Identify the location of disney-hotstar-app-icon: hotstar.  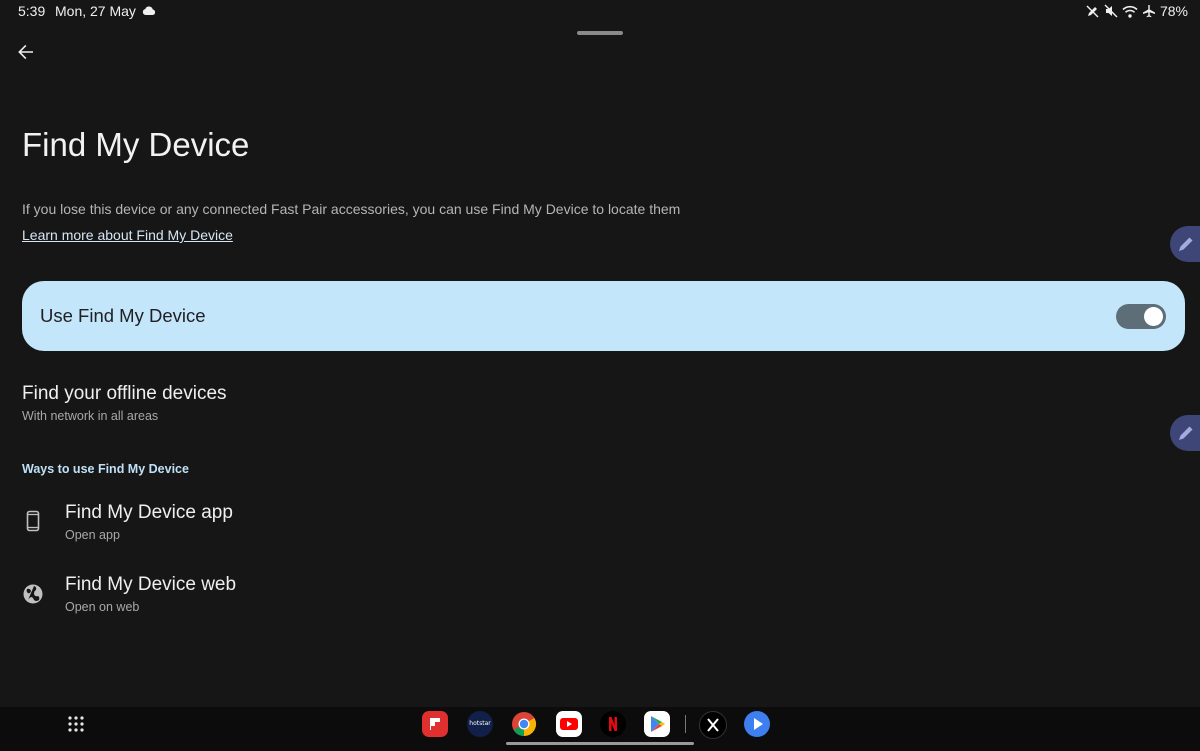
(480, 724).